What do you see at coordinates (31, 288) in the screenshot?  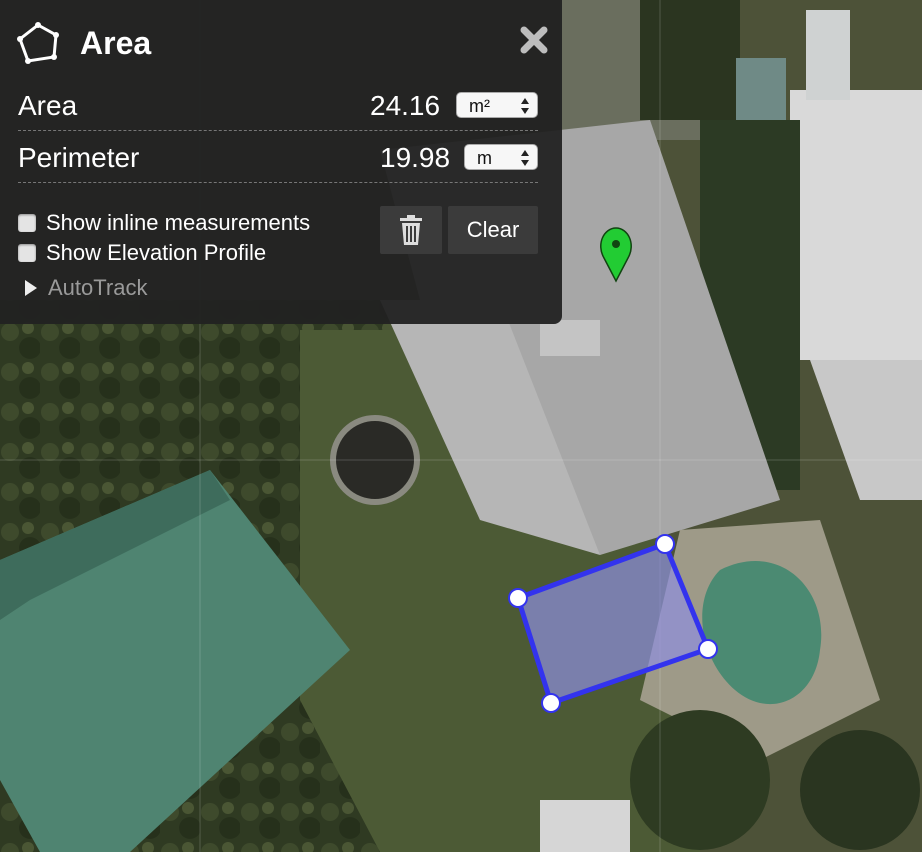 I see `triangle-right-icon` at bounding box center [31, 288].